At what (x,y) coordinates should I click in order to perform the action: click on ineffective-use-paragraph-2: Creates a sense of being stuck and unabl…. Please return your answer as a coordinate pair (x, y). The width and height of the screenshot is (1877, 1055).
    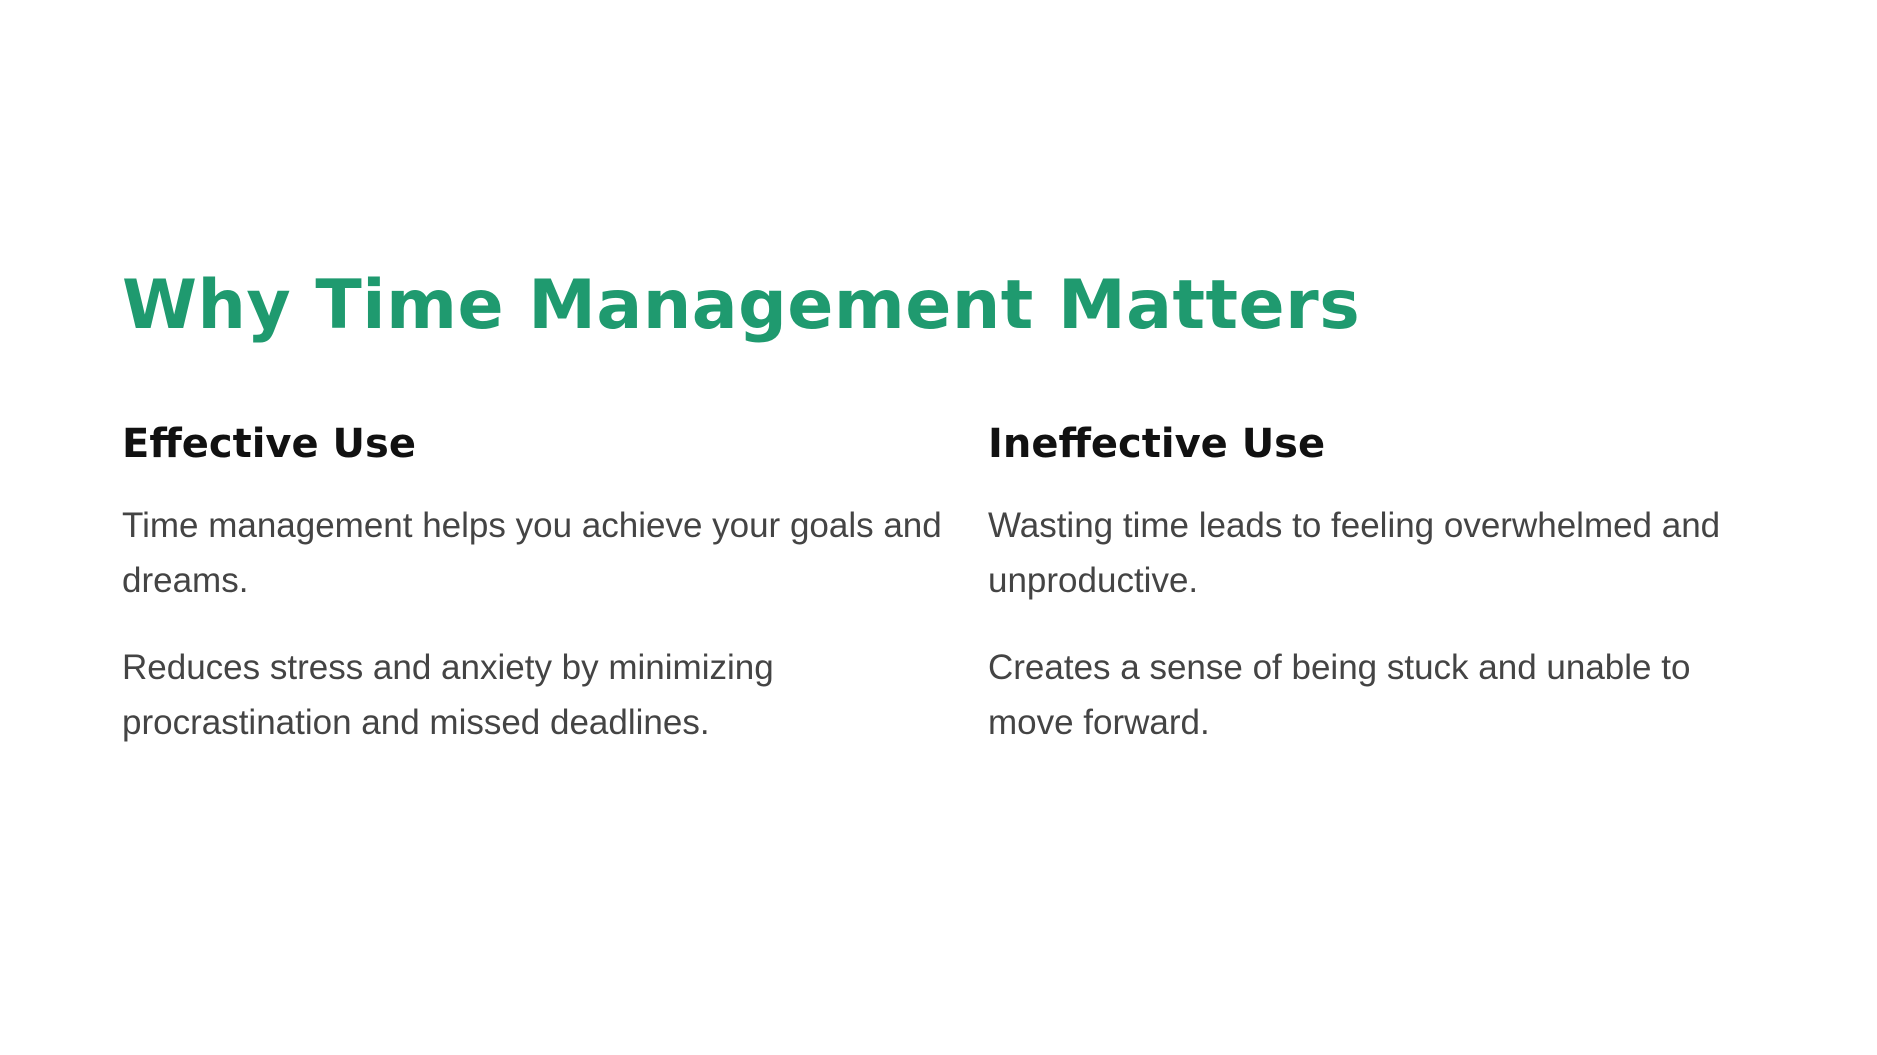
    Looking at the image, I should click on (1339, 695).